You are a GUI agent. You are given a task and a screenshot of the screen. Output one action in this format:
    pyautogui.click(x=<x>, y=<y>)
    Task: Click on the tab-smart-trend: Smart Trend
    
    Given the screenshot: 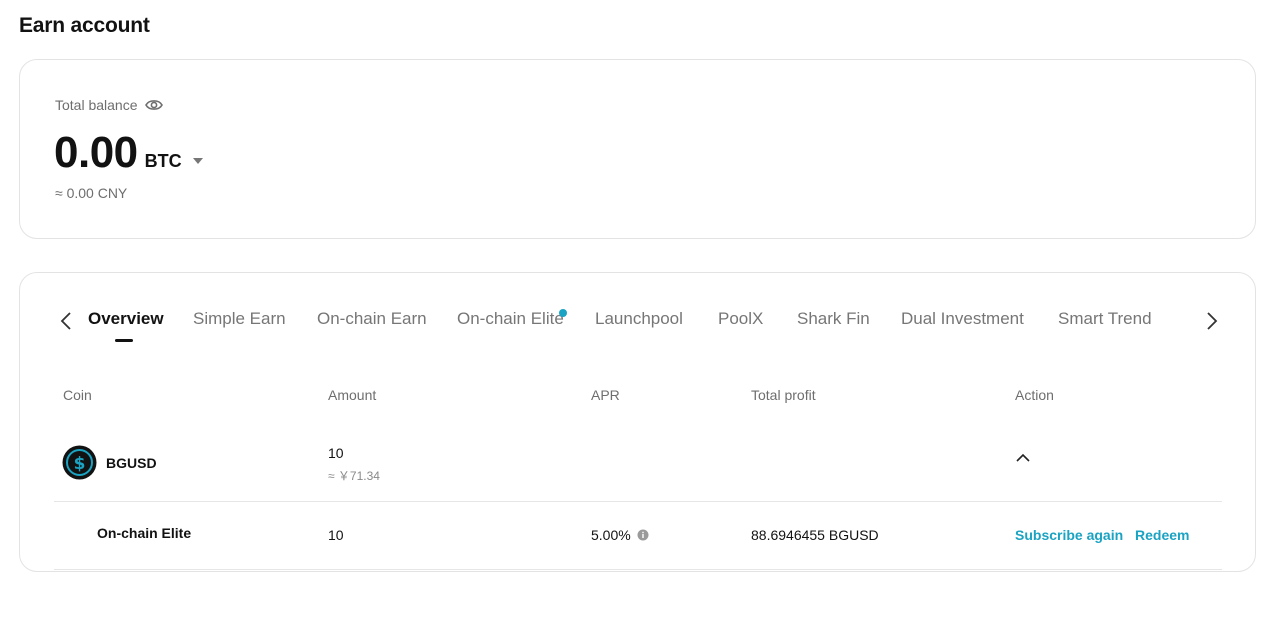 What is the action you would take?
    pyautogui.click(x=1105, y=319)
    